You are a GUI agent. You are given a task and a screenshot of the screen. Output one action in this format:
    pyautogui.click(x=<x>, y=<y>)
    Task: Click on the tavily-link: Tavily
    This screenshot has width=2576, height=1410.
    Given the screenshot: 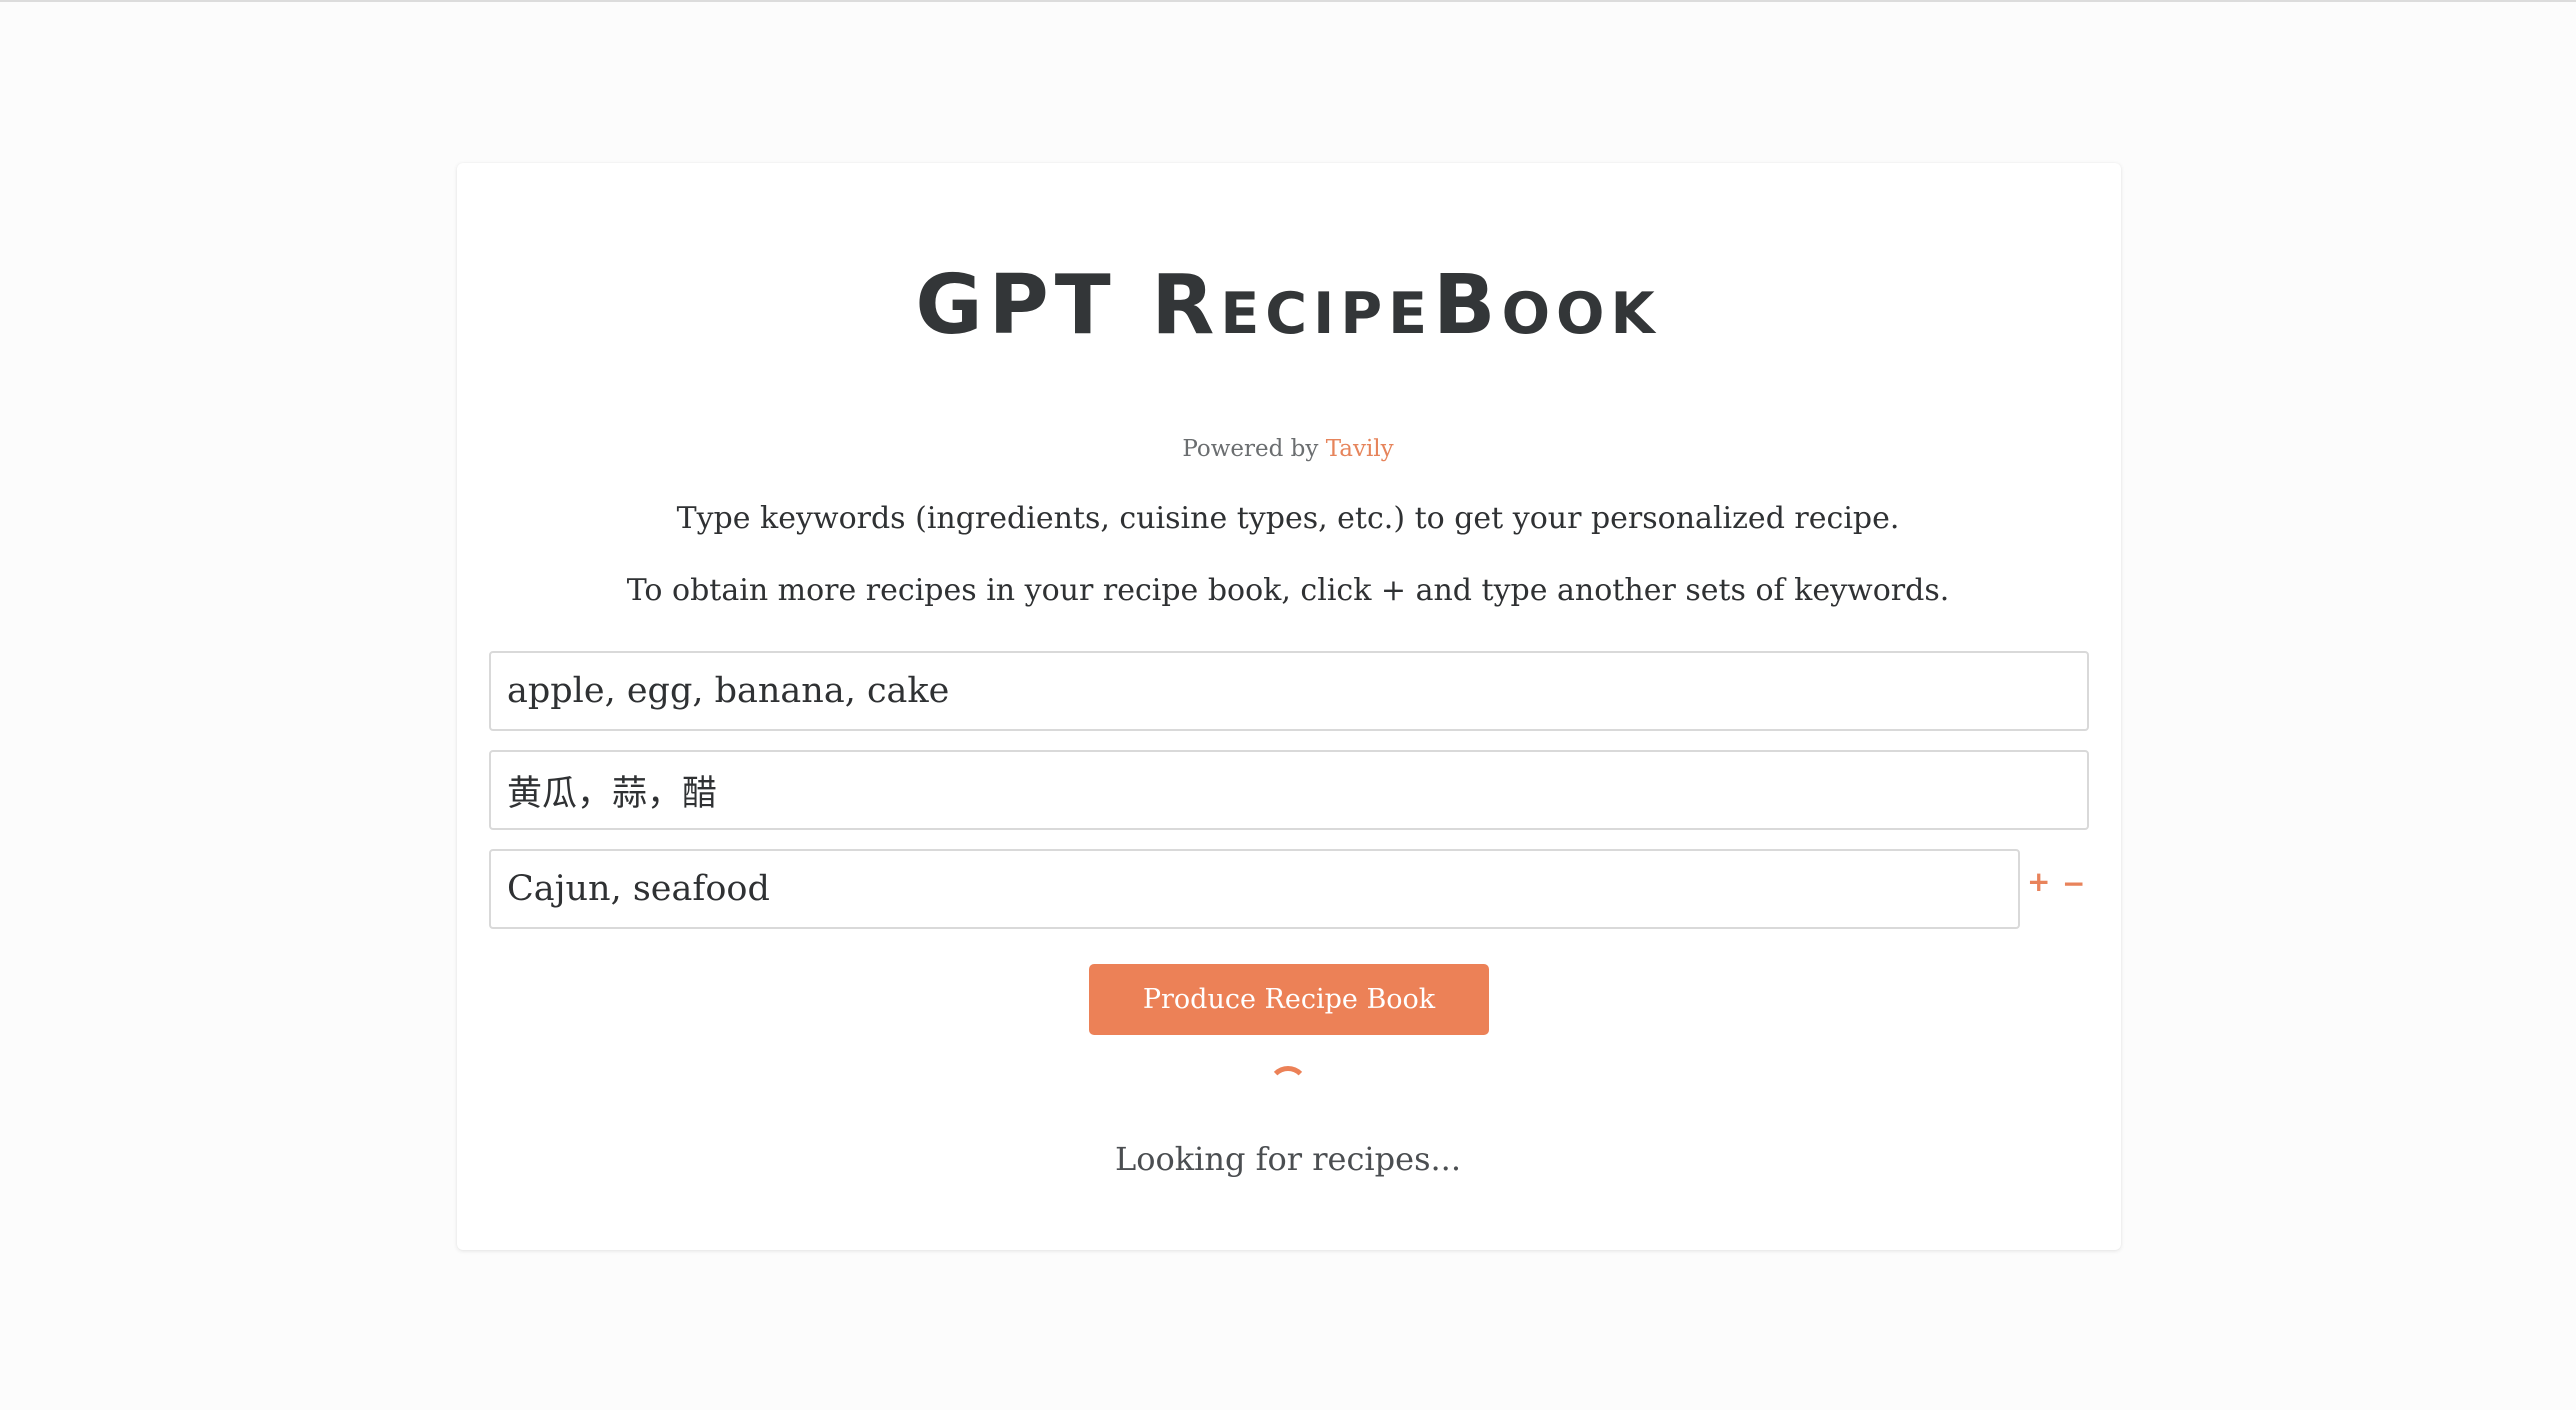 What is the action you would take?
    pyautogui.click(x=1360, y=449)
    